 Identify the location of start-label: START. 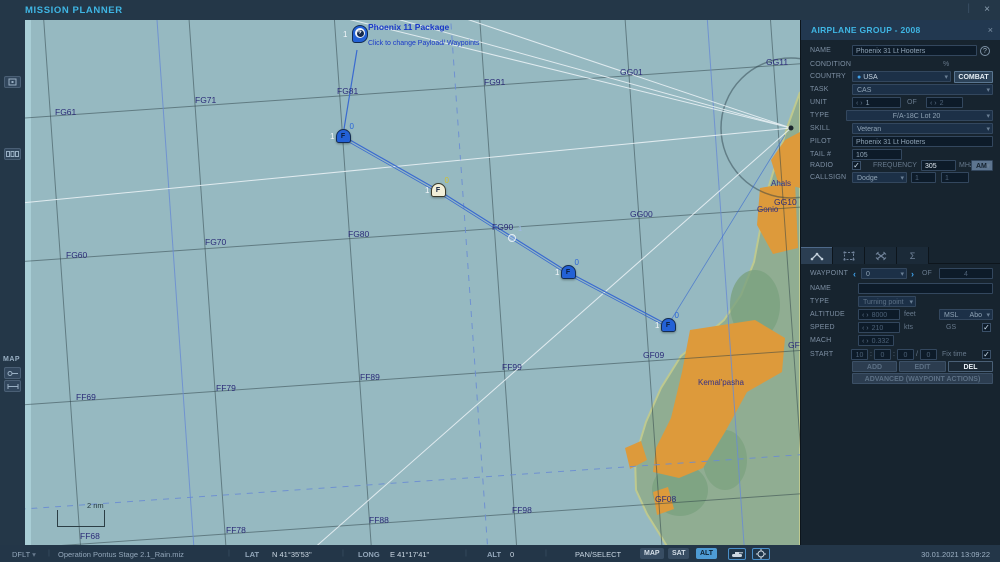
(822, 354).